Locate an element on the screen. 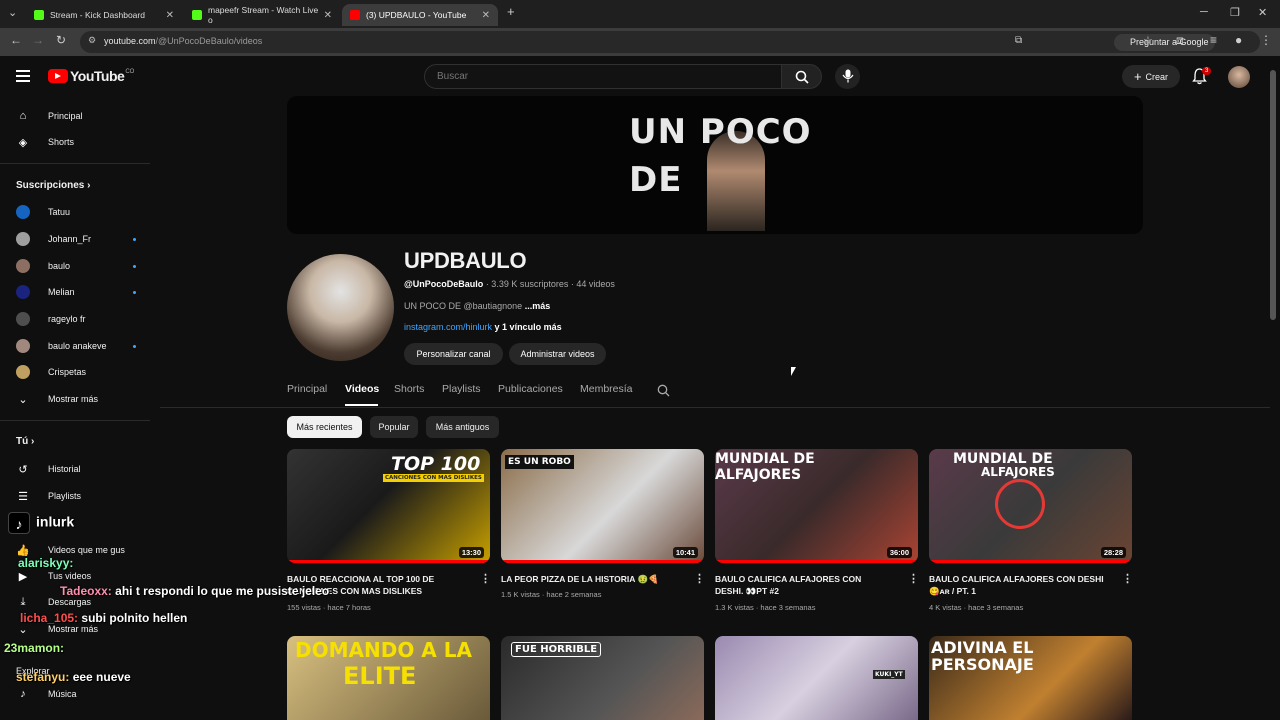 This screenshot has width=1280, height=720. video-thumbnail: KUKI_YT is located at coordinates (816, 678).